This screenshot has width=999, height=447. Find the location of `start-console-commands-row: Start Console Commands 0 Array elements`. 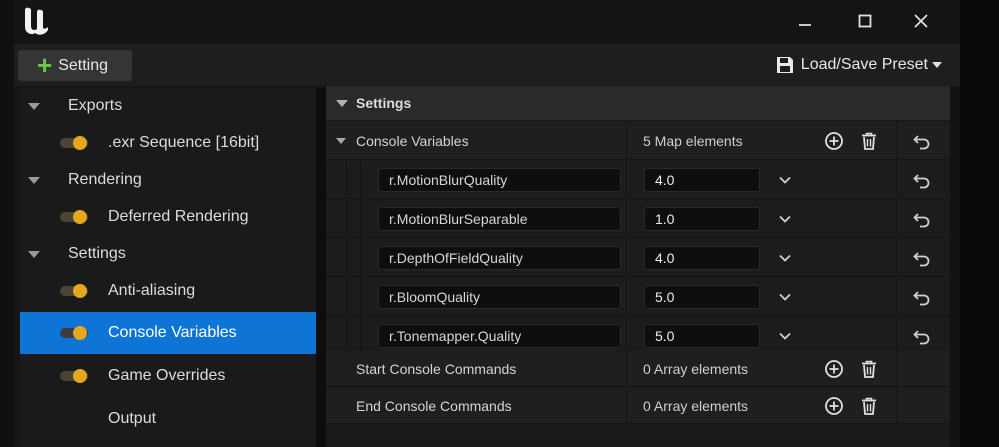

start-console-commands-row: Start Console Commands 0 Array elements is located at coordinates (638, 369).